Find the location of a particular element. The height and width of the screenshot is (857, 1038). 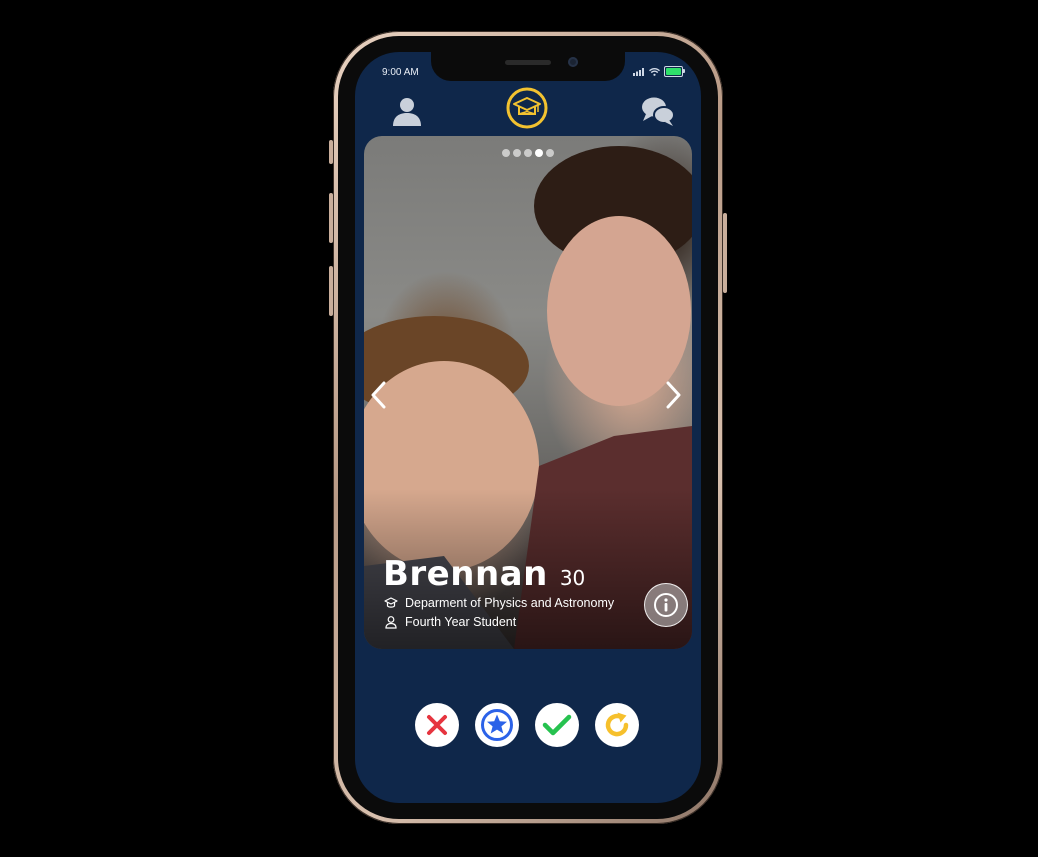

year-line: Fourth Year Student is located at coordinates (450, 622).